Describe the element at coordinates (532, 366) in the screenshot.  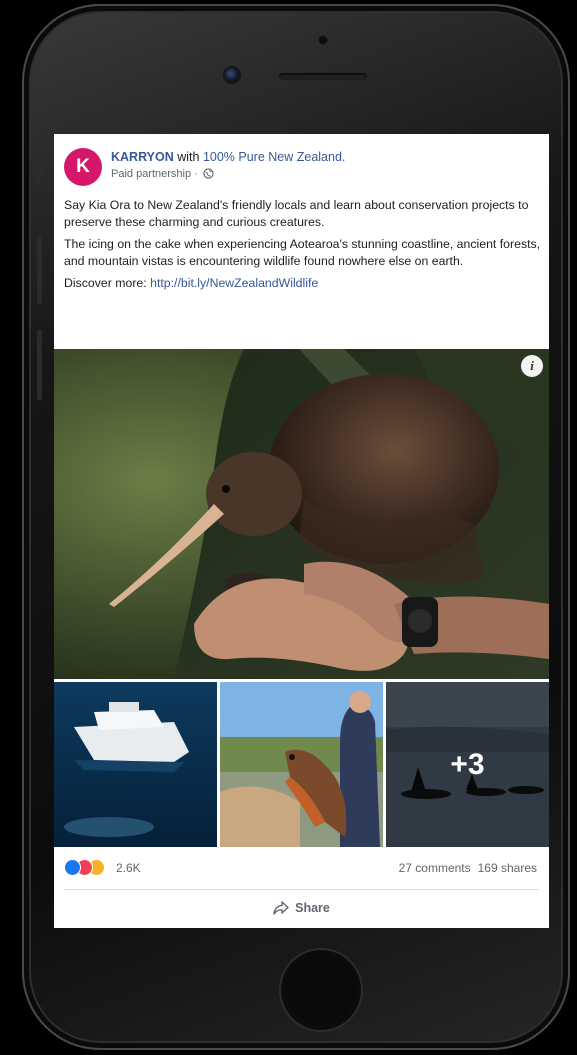
I see `info-icon: i` at that location.